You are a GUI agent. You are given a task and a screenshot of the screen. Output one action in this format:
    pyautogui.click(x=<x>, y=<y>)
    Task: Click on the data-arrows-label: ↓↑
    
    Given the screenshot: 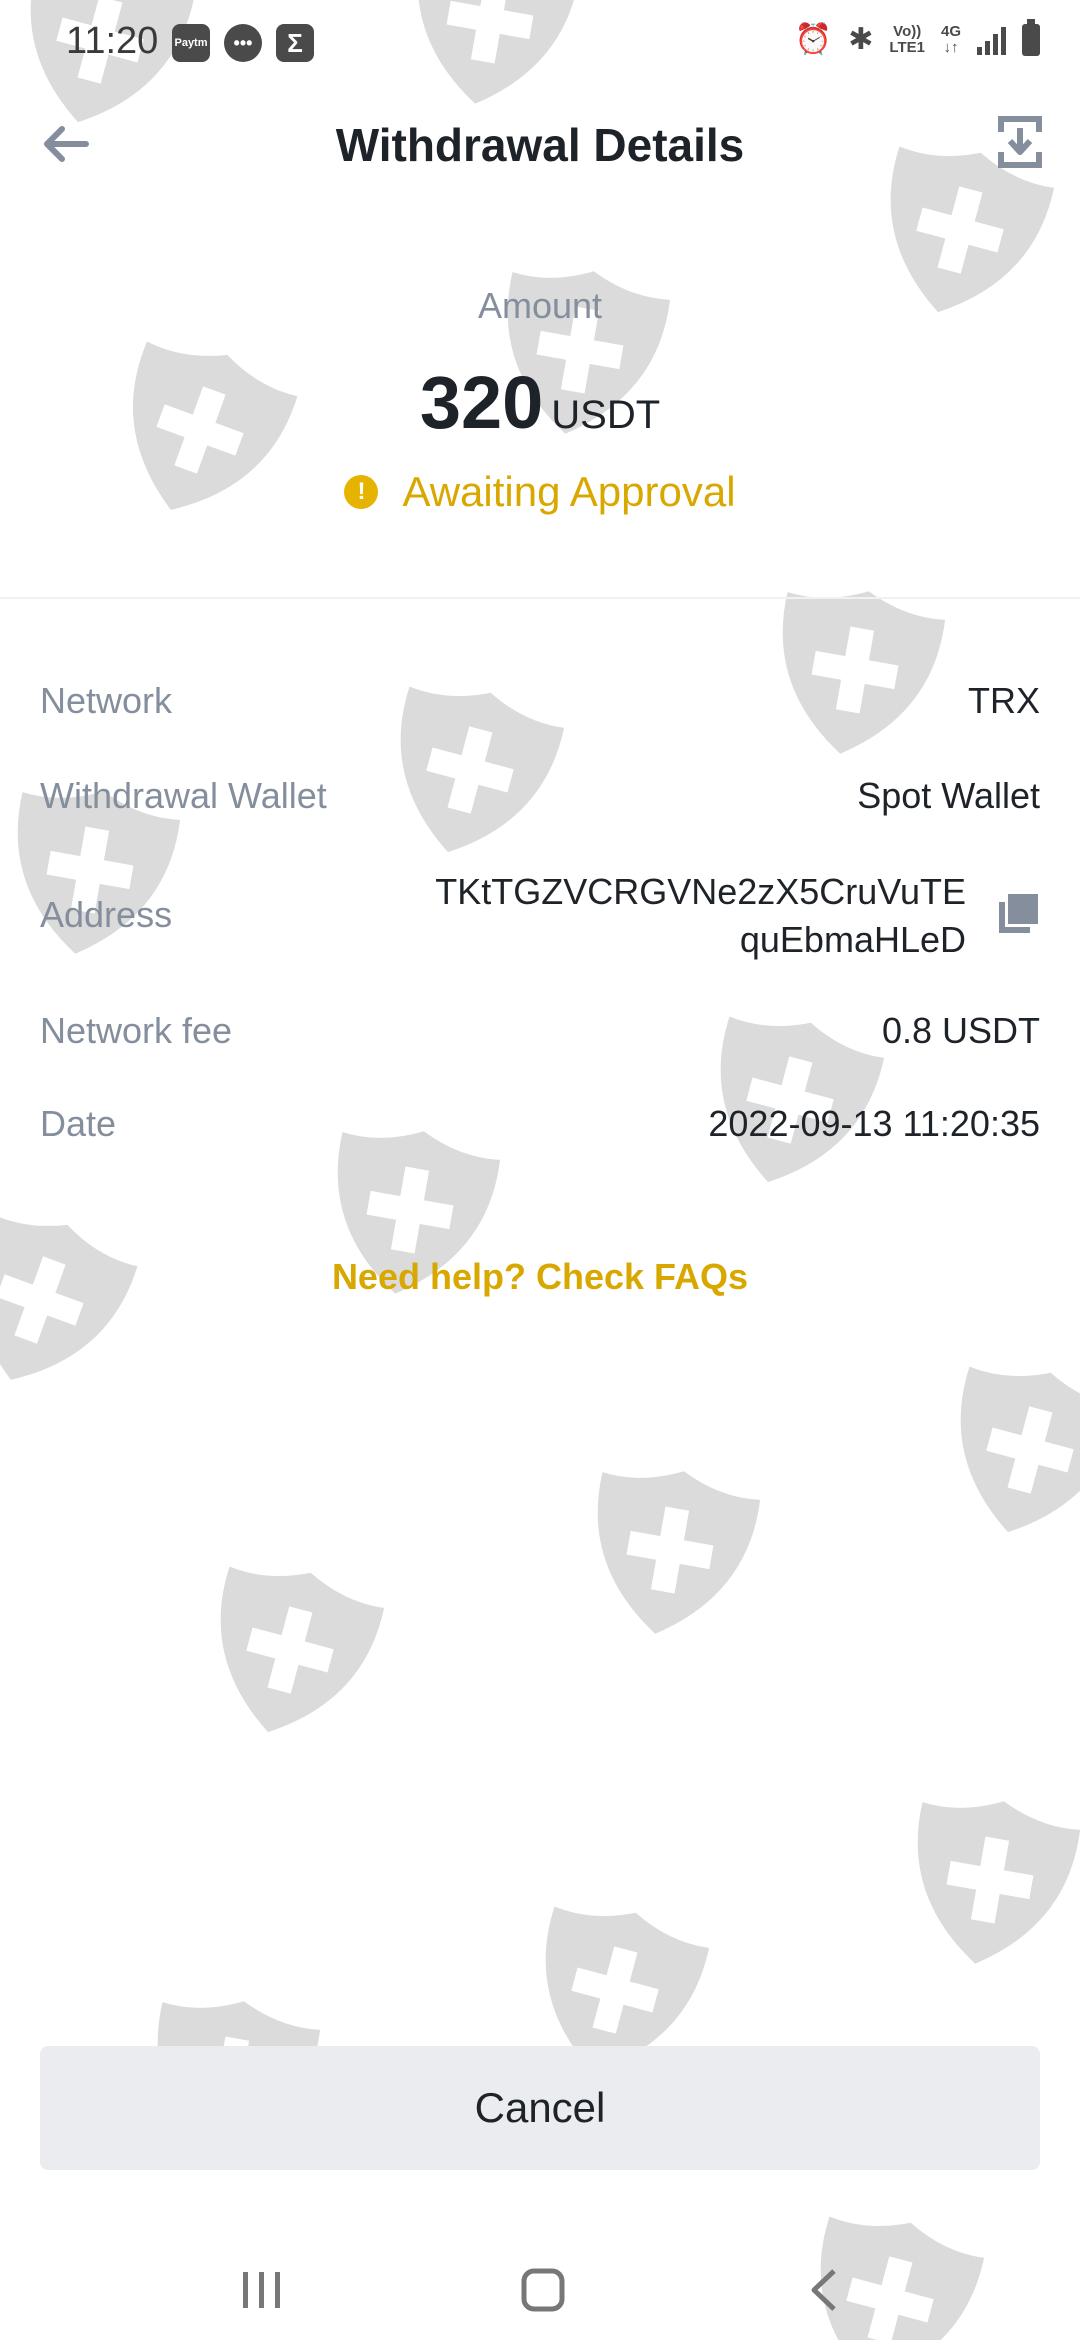 What is the action you would take?
    pyautogui.click(x=951, y=47)
    